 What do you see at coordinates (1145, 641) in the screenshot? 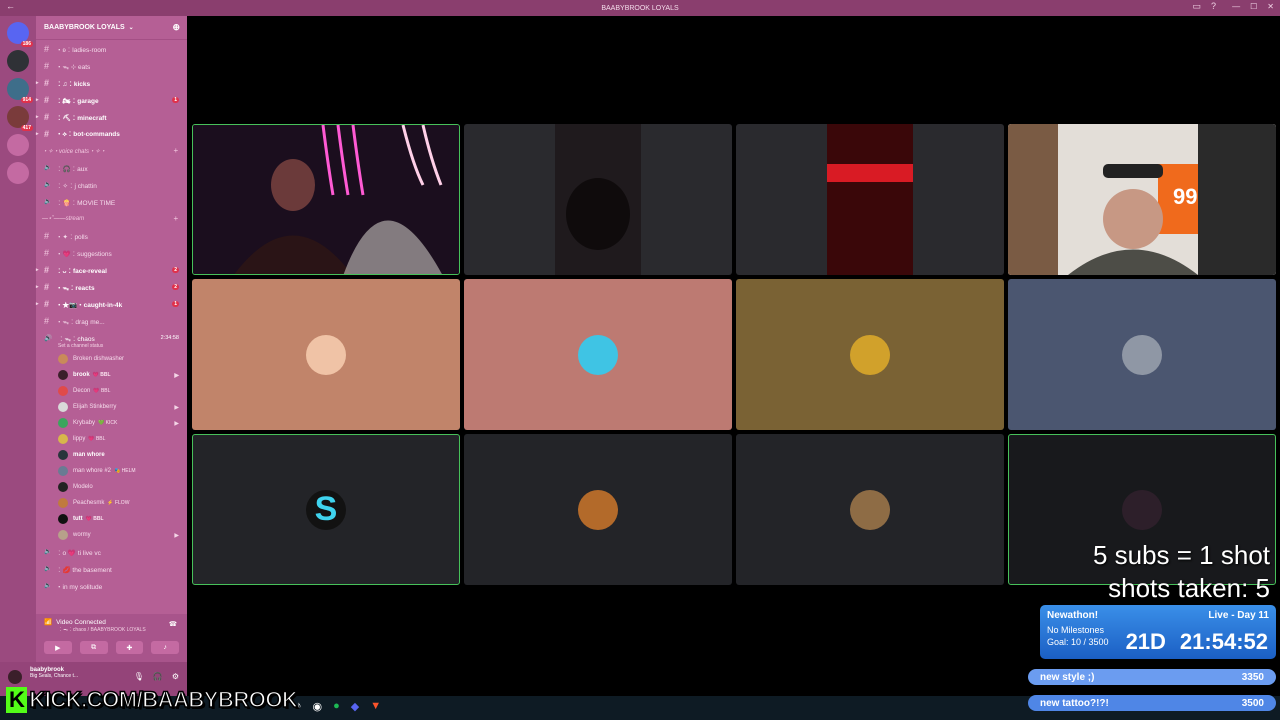
I see `countdown-days: 21D` at bounding box center [1145, 641].